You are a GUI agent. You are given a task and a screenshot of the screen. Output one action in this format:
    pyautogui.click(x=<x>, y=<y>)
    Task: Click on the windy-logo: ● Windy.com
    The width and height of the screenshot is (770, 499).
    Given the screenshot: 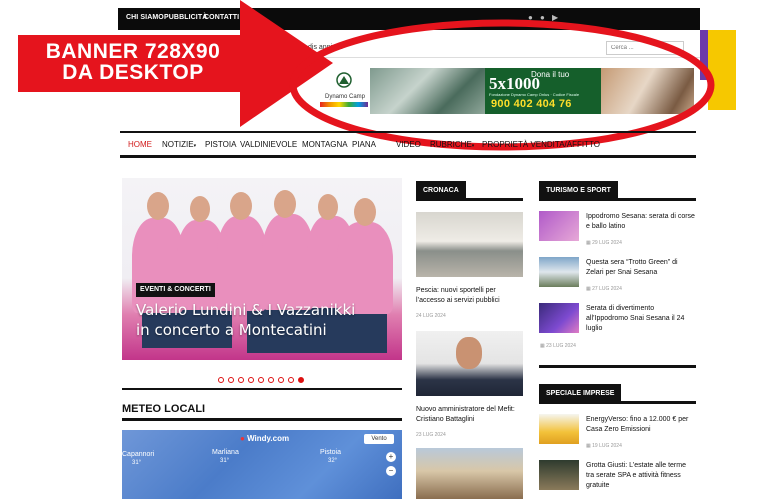 What is the action you would take?
    pyautogui.click(x=270, y=440)
    